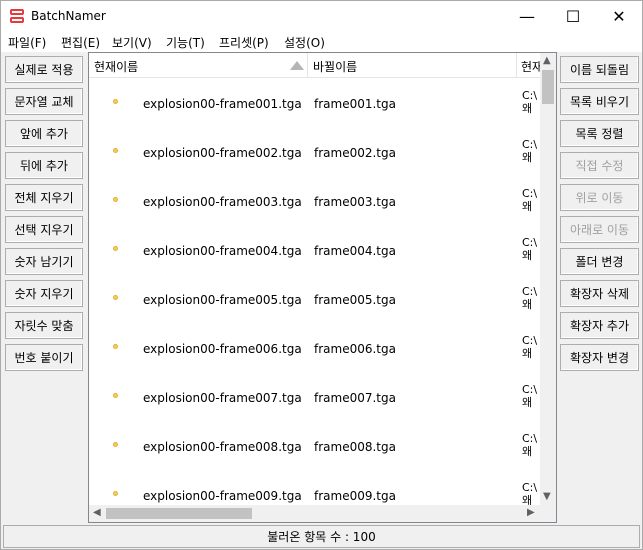  I want to click on new-name-cell: frame004.tga, so click(355, 251).